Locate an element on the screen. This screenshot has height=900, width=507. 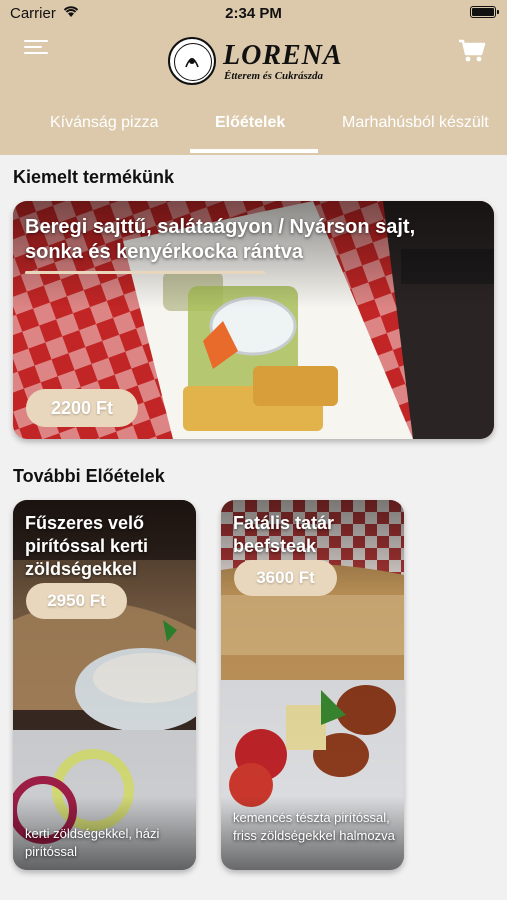
clock: 2:34 PM is located at coordinates (253, 13).